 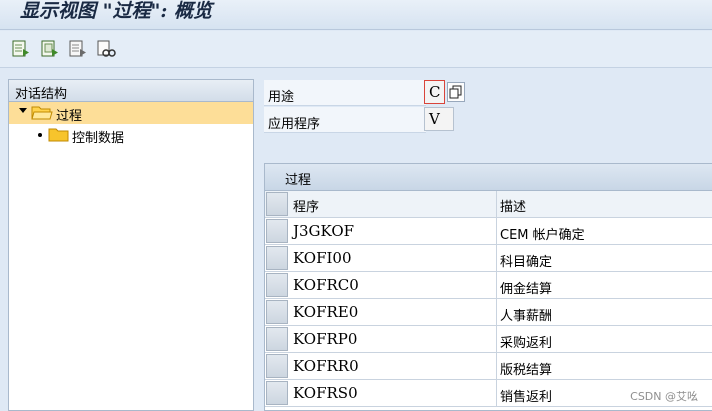 I want to click on table-row: J3GKOF CEM 帐户确定, so click(x=488, y=231).